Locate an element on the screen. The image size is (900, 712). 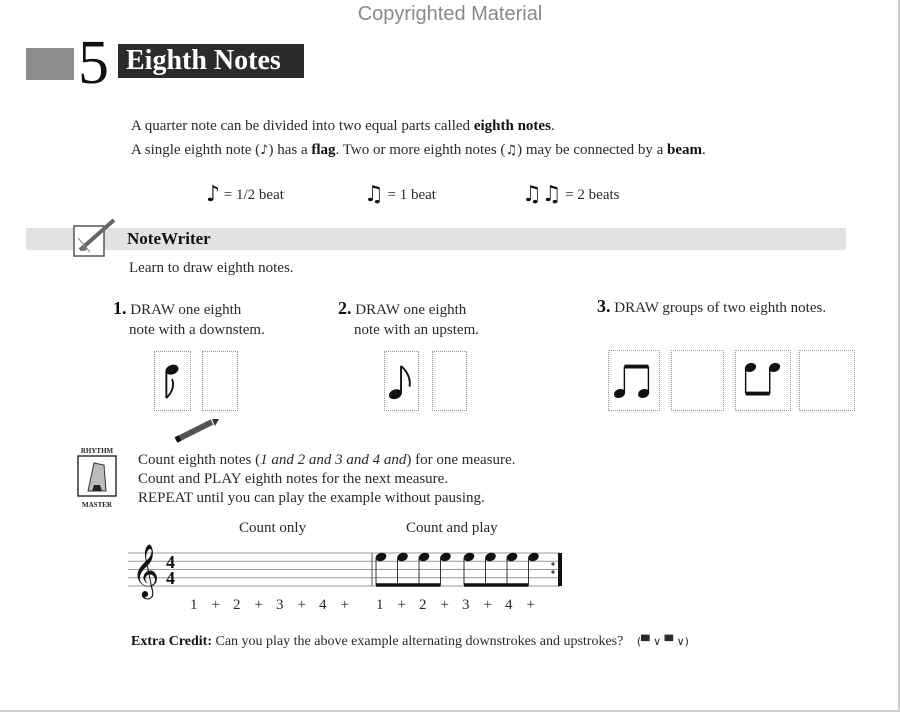
count-measure-1: 4 is located at coordinates (323, 605).